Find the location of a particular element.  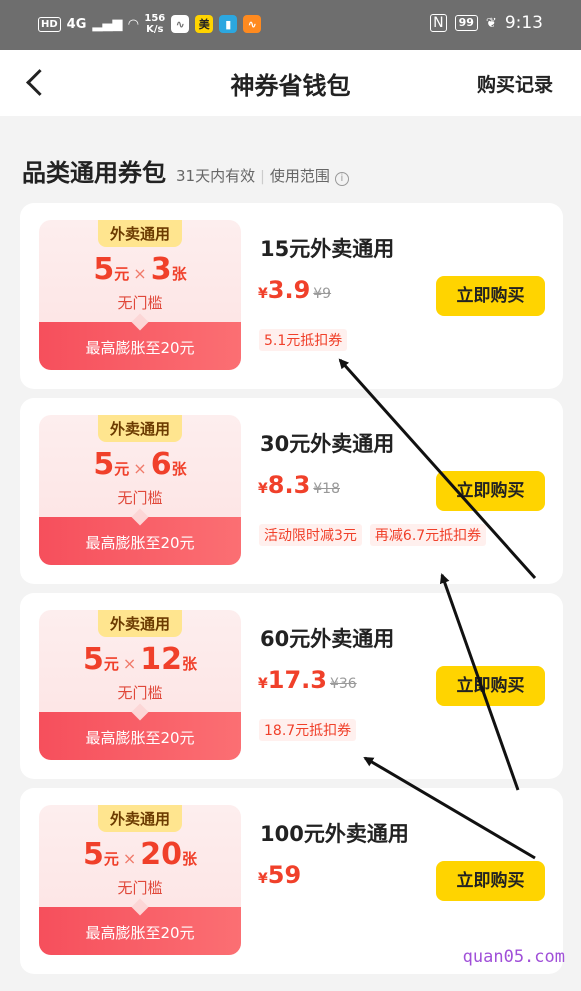

price: ¥17.3 ¥36 is located at coordinates (307, 680).